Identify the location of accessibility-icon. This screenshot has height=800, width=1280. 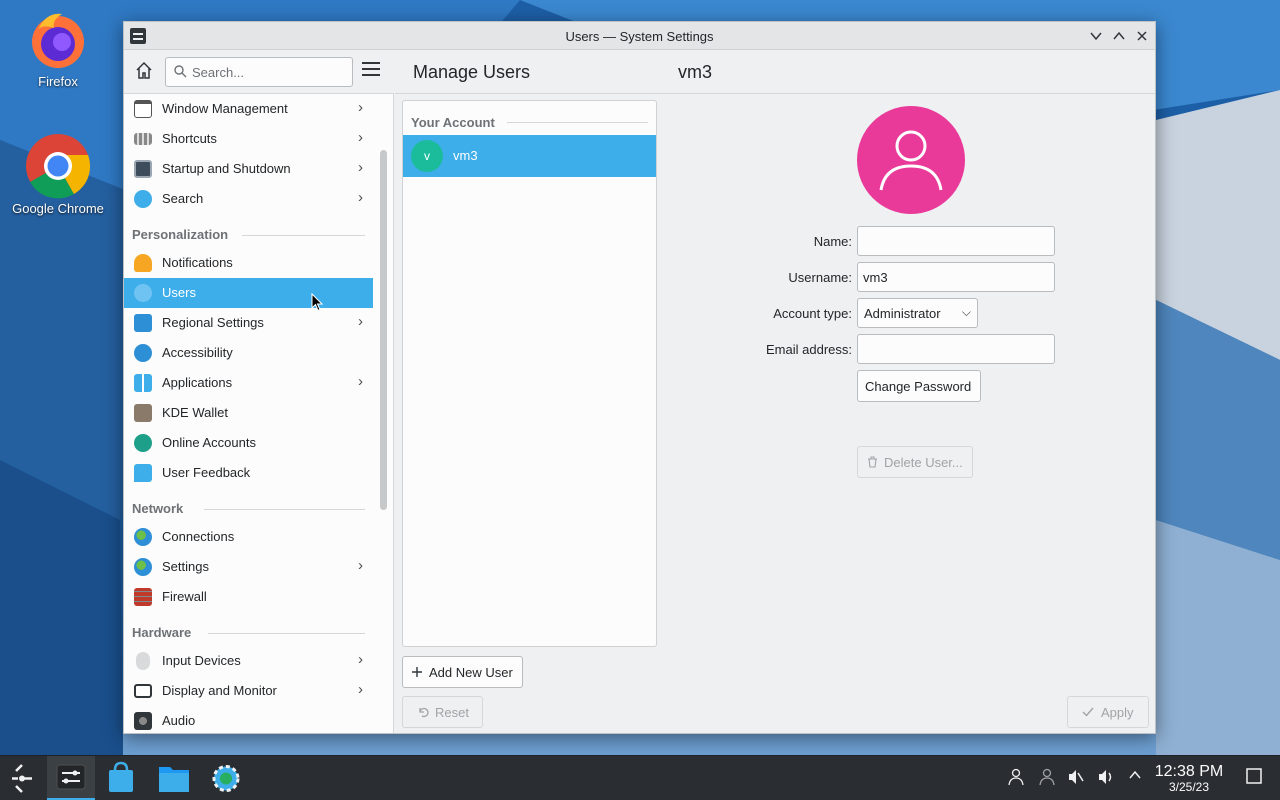
(143, 353).